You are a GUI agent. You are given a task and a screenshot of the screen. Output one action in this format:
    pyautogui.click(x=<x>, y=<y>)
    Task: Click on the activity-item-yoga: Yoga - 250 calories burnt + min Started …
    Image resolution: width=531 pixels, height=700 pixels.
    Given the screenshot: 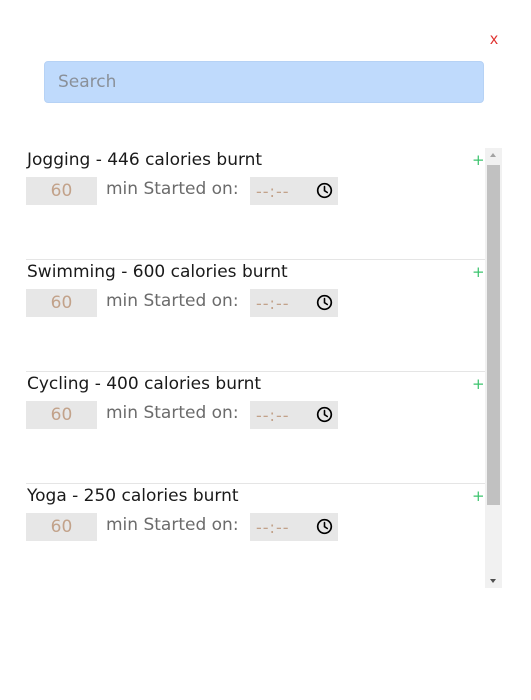 What is the action you would take?
    pyautogui.click(x=255, y=536)
    